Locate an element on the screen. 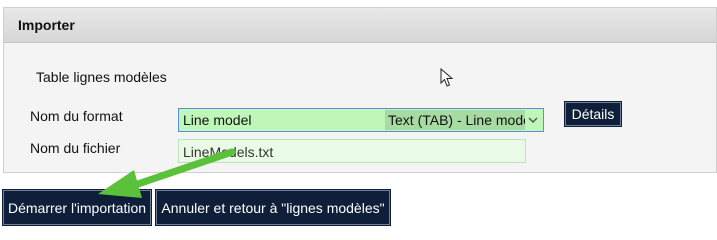 The height and width of the screenshot is (240, 717). panel-title: Importer is located at coordinates (46, 25).